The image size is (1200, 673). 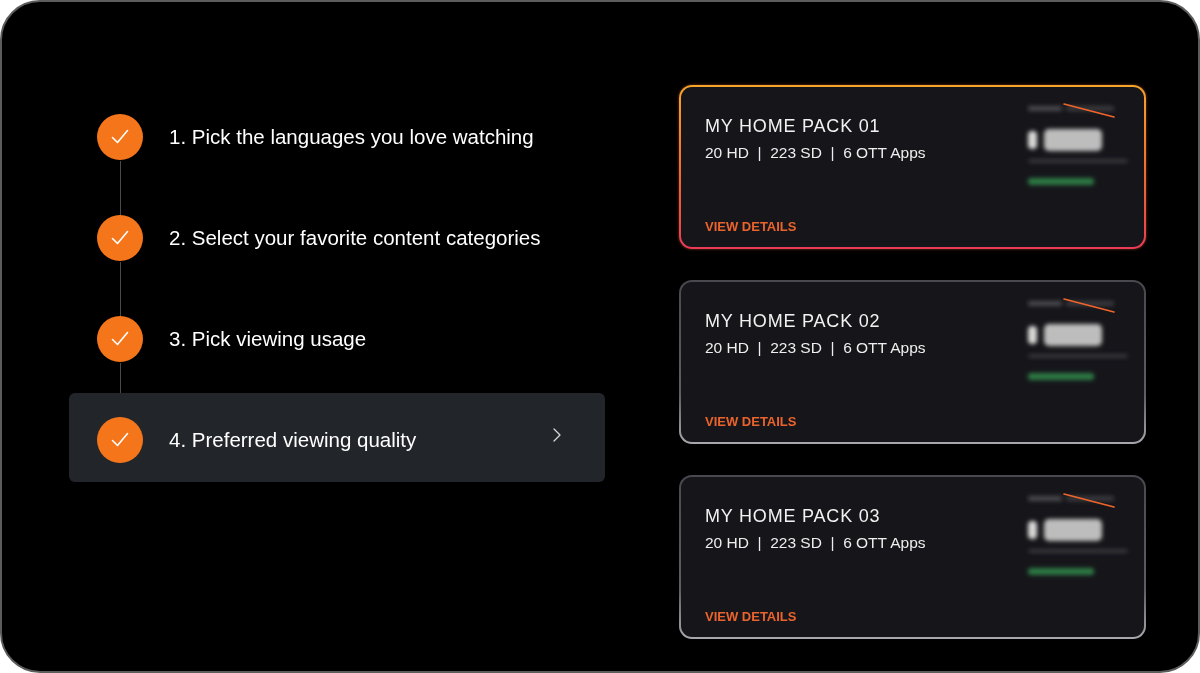 I want to click on pack-title: MY HOME PACK 02, so click(x=793, y=321).